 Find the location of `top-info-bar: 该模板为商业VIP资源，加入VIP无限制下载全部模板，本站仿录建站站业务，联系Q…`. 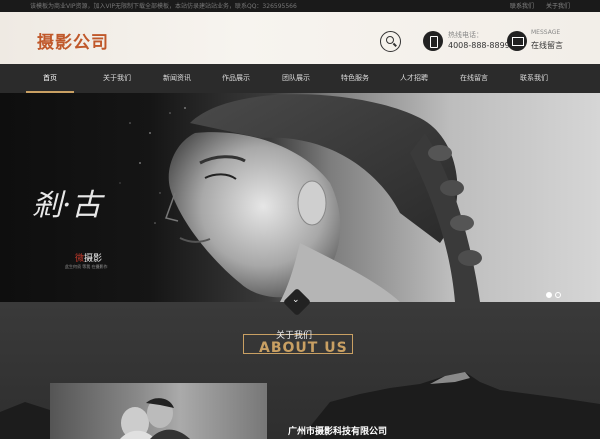

top-info-bar: 该模板为商业VIP资源，加入VIP无限制下载全部模板，本站仿录建站站业务，联系Q… is located at coordinates (300, 6).